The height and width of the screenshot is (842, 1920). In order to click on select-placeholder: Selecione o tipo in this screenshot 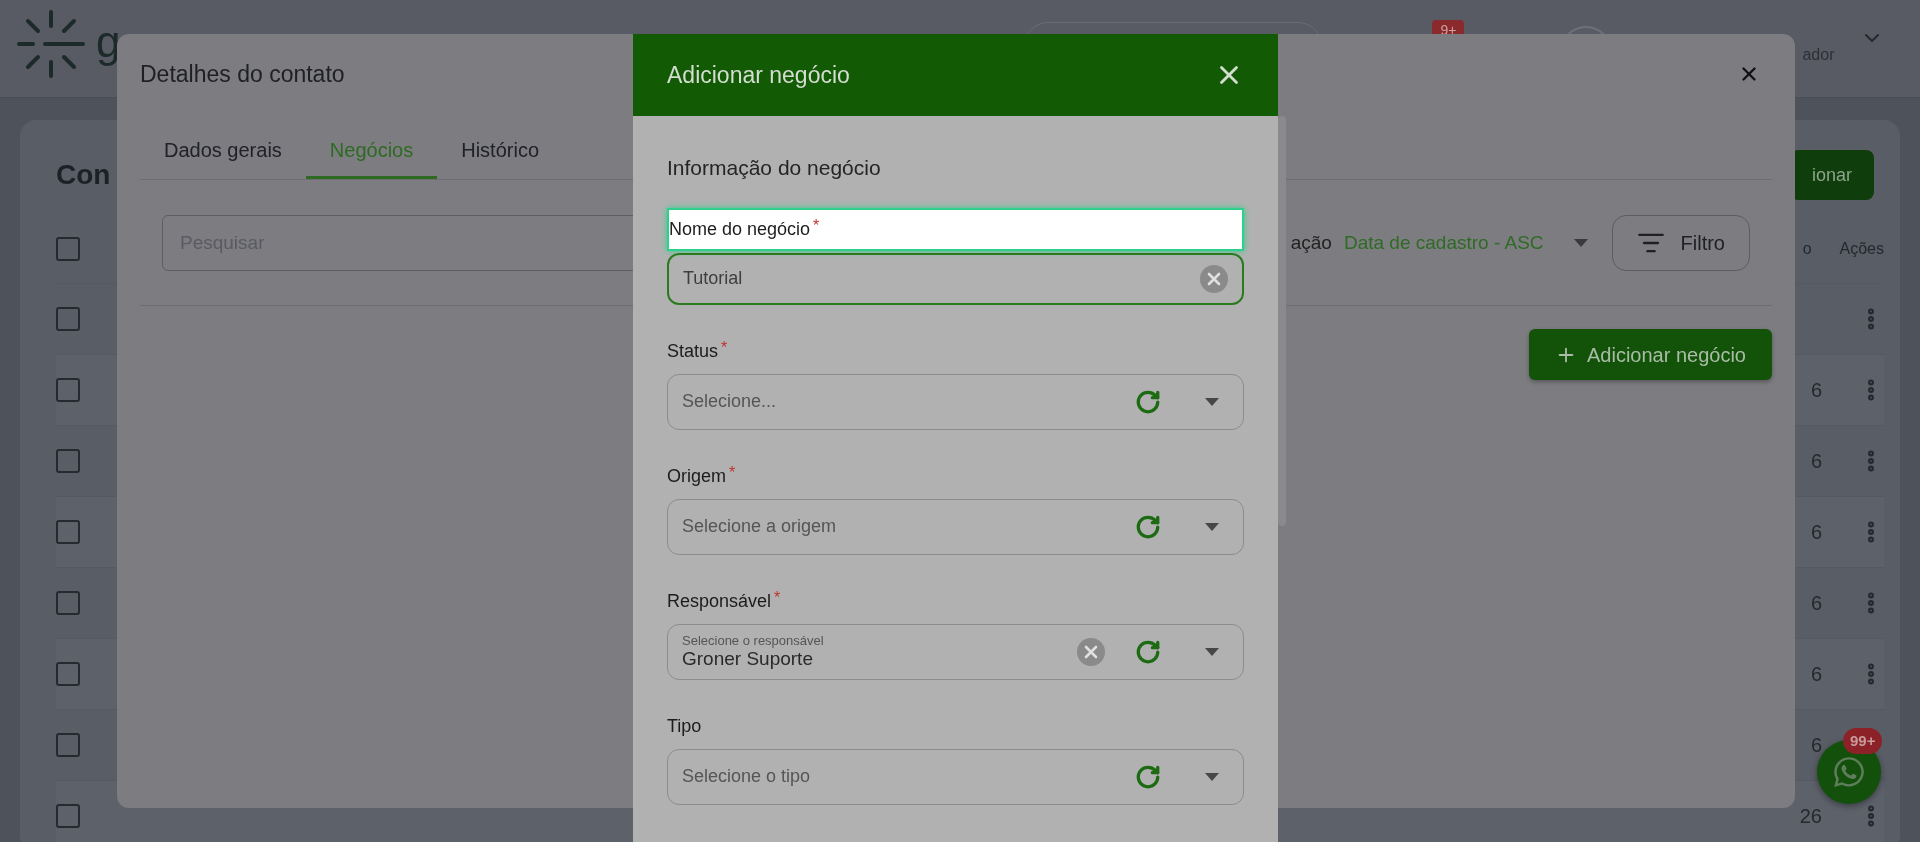, I will do `click(747, 776)`.